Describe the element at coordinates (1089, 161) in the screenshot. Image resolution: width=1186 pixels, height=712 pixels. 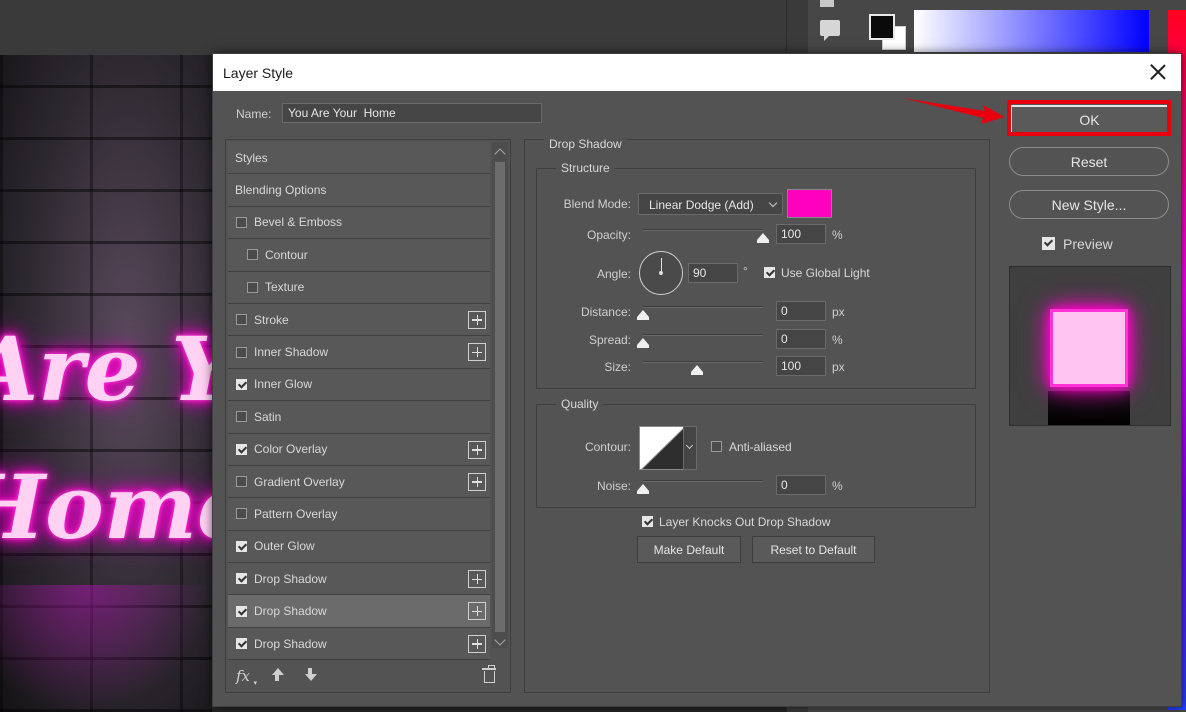
I see `reset-button: Reset` at that location.